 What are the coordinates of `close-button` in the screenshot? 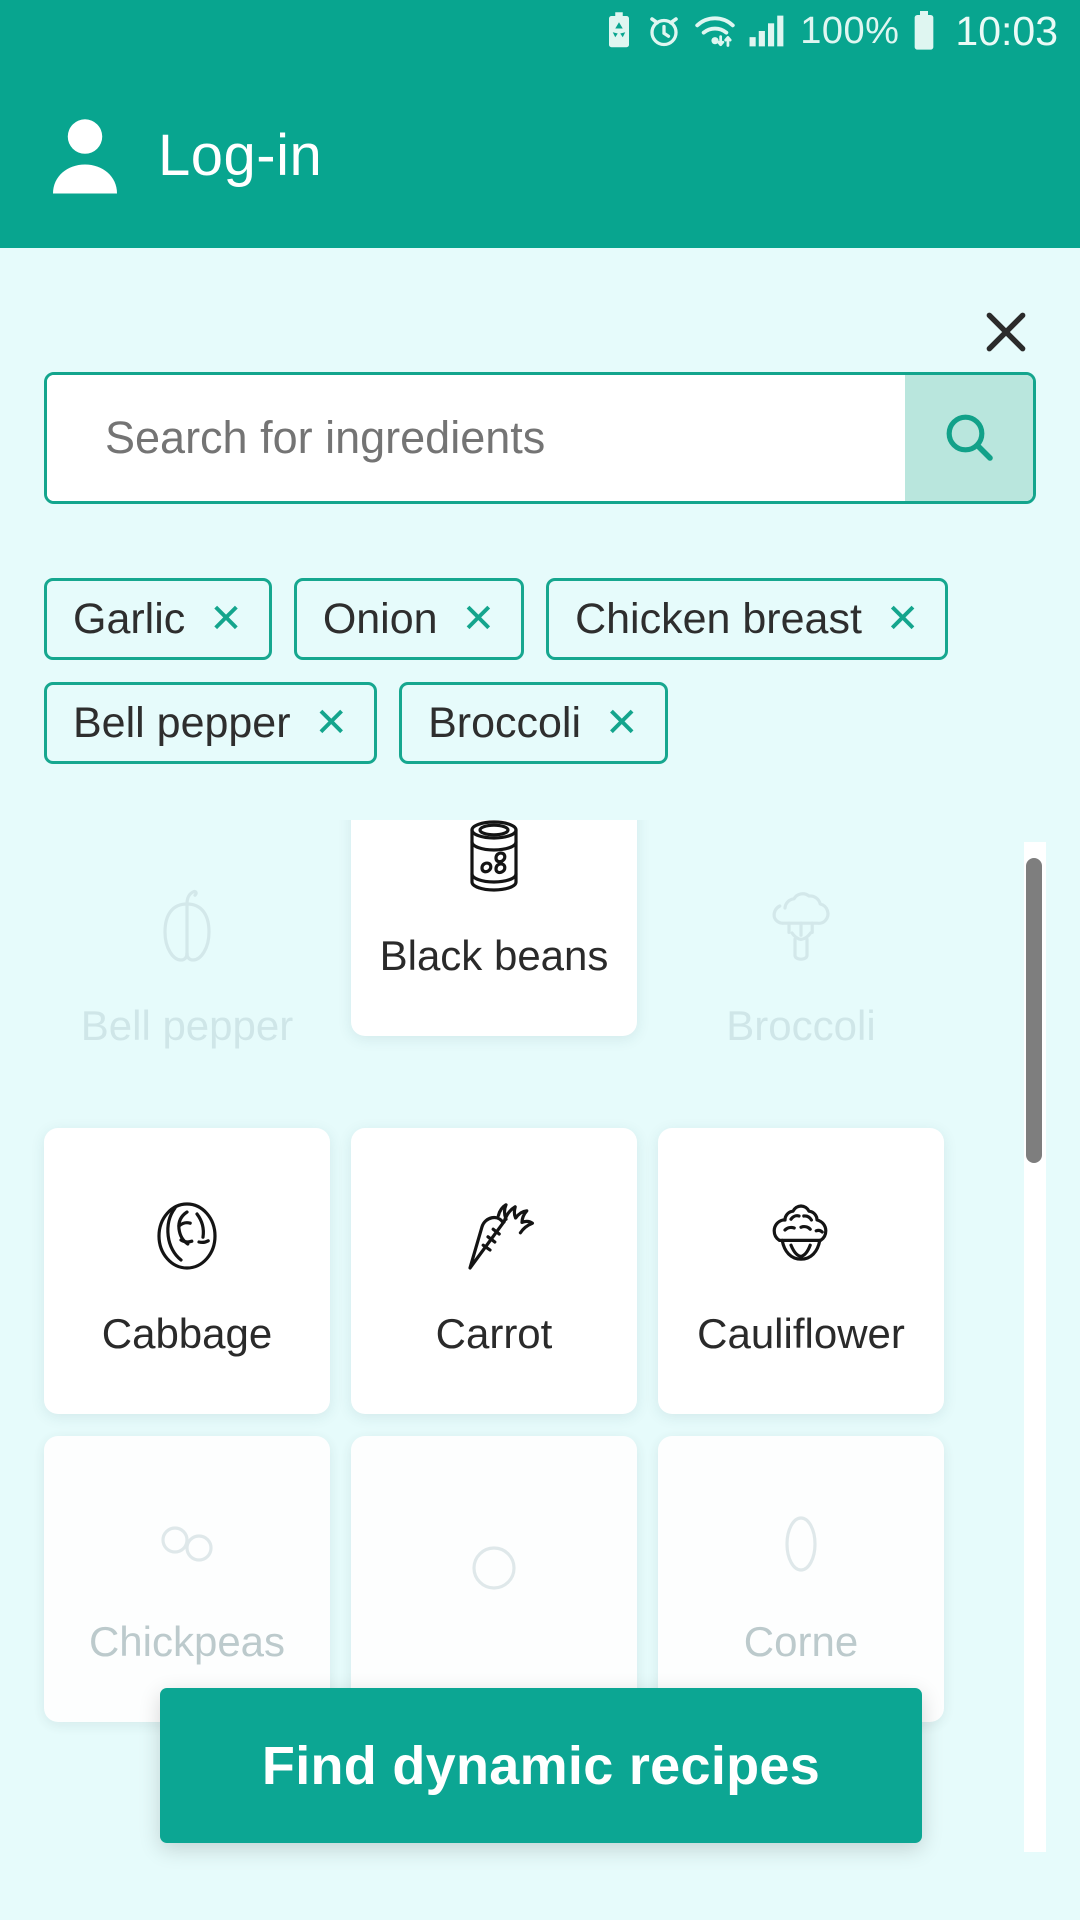 It's located at (1006, 334).